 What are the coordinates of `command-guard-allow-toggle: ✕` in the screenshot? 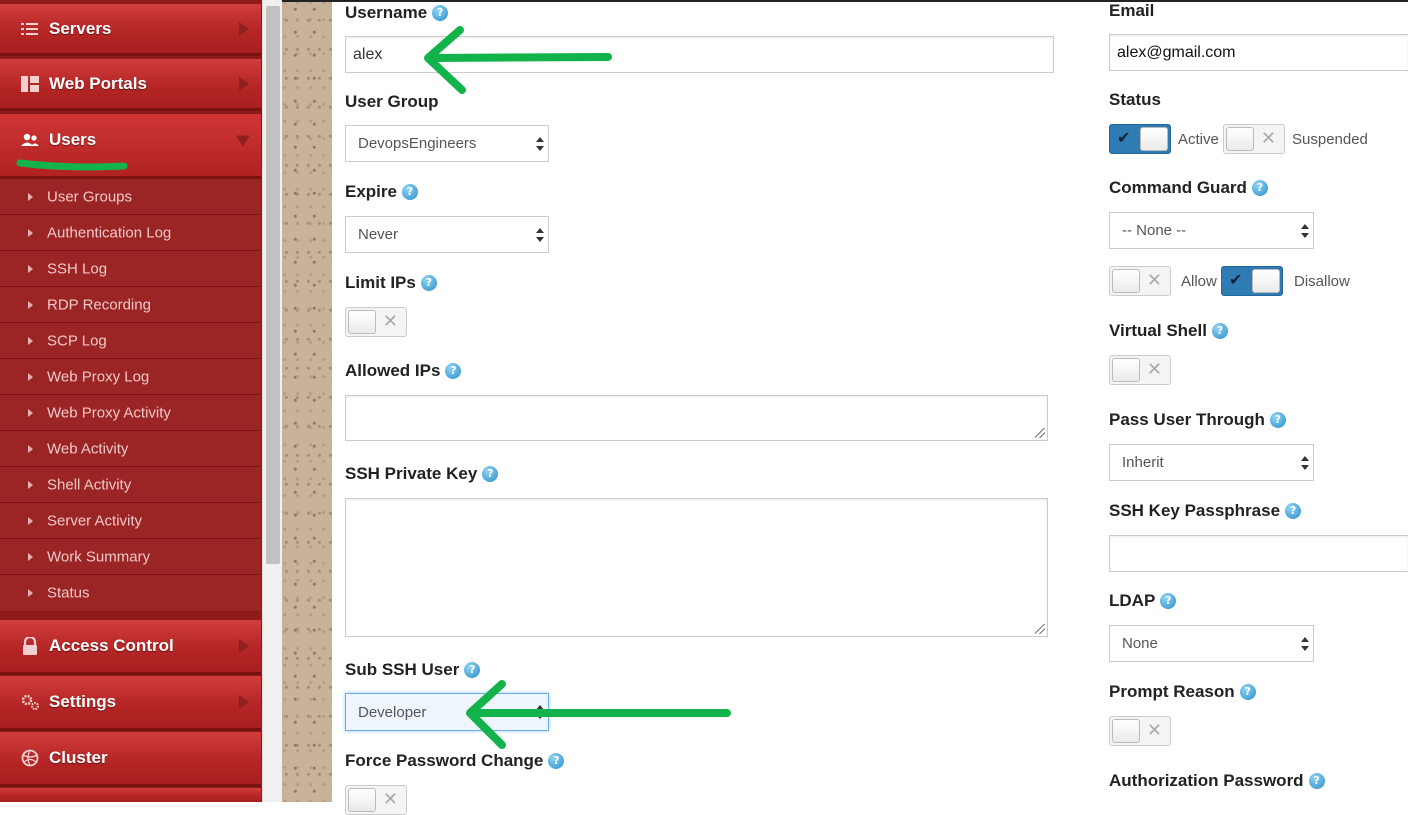 It's located at (1140, 281).